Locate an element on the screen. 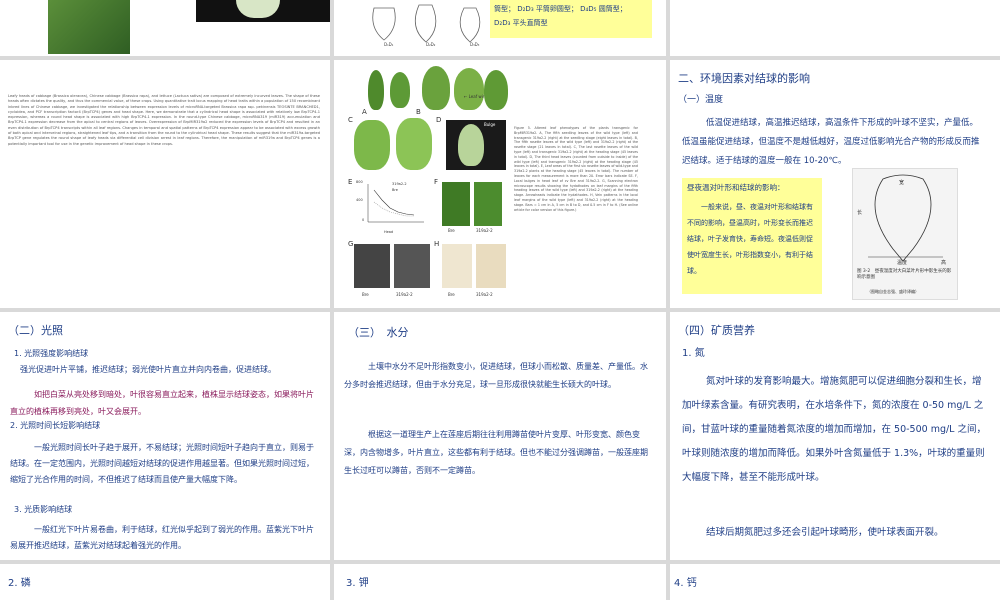  sem-g1 is located at coordinates (372, 266).